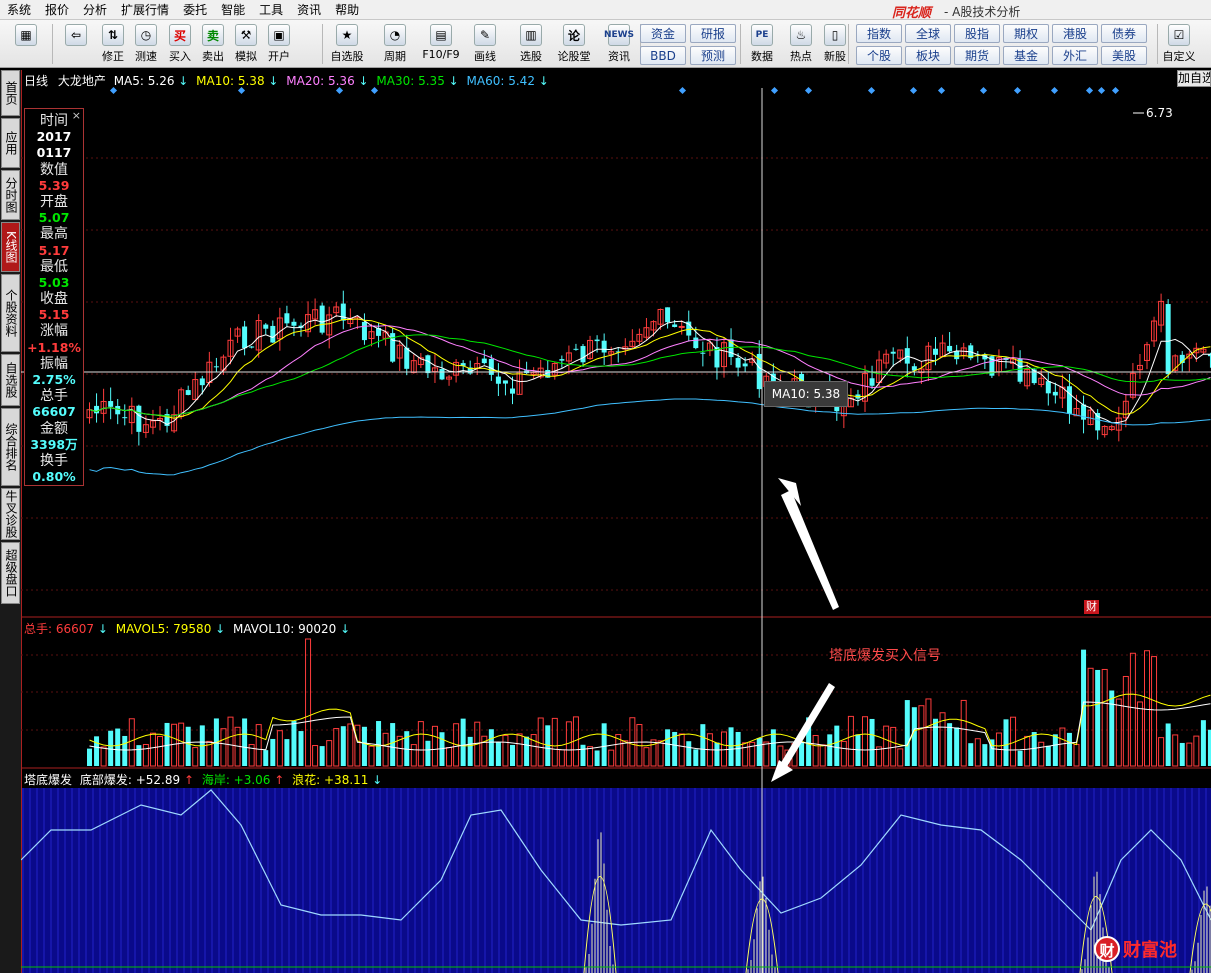 The image size is (1211, 973). I want to click on quick-button-5: 全球, so click(928, 33).